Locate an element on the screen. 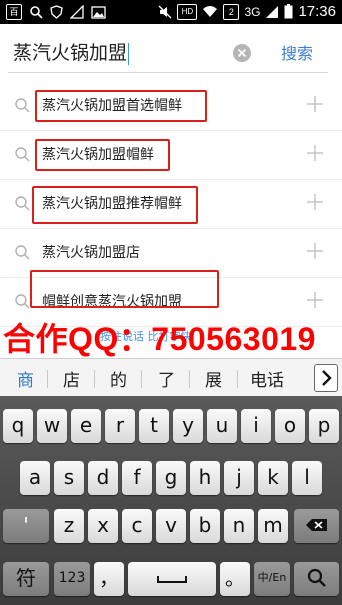 Image resolution: width=342 pixels, height=605 pixels. candidate-word: 店 is located at coordinates (71, 378).